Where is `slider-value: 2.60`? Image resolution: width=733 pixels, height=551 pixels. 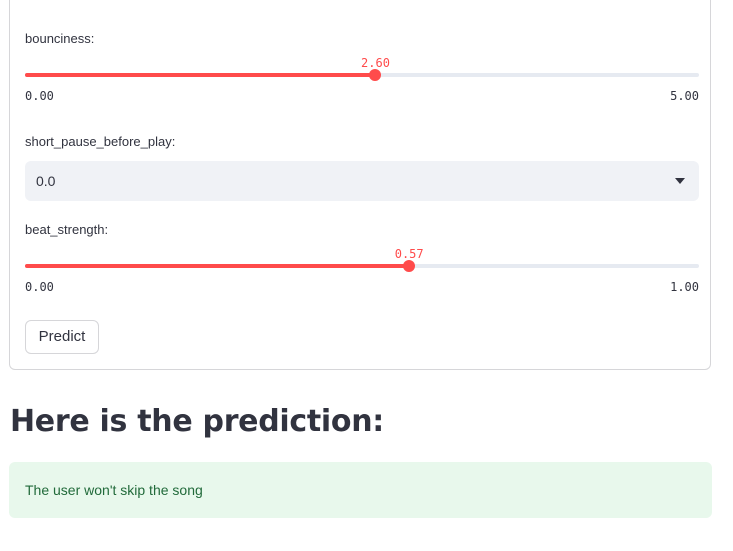
slider-value: 2.60 is located at coordinates (375, 63).